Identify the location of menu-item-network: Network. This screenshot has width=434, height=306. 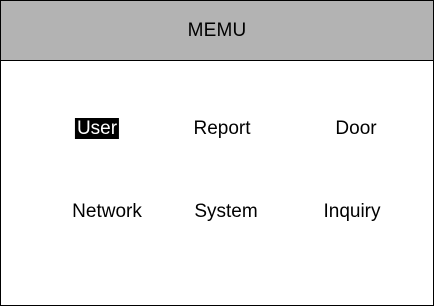
(107, 211).